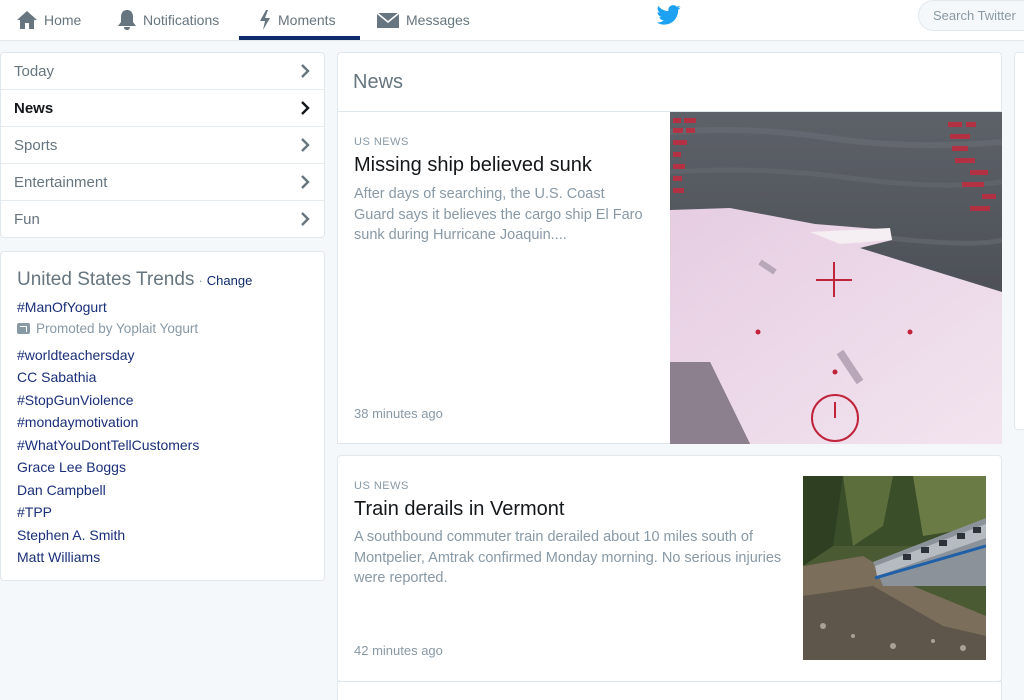 Image resolution: width=1024 pixels, height=700 pixels. What do you see at coordinates (23, 328) in the screenshot?
I see `promoted-icon` at bounding box center [23, 328].